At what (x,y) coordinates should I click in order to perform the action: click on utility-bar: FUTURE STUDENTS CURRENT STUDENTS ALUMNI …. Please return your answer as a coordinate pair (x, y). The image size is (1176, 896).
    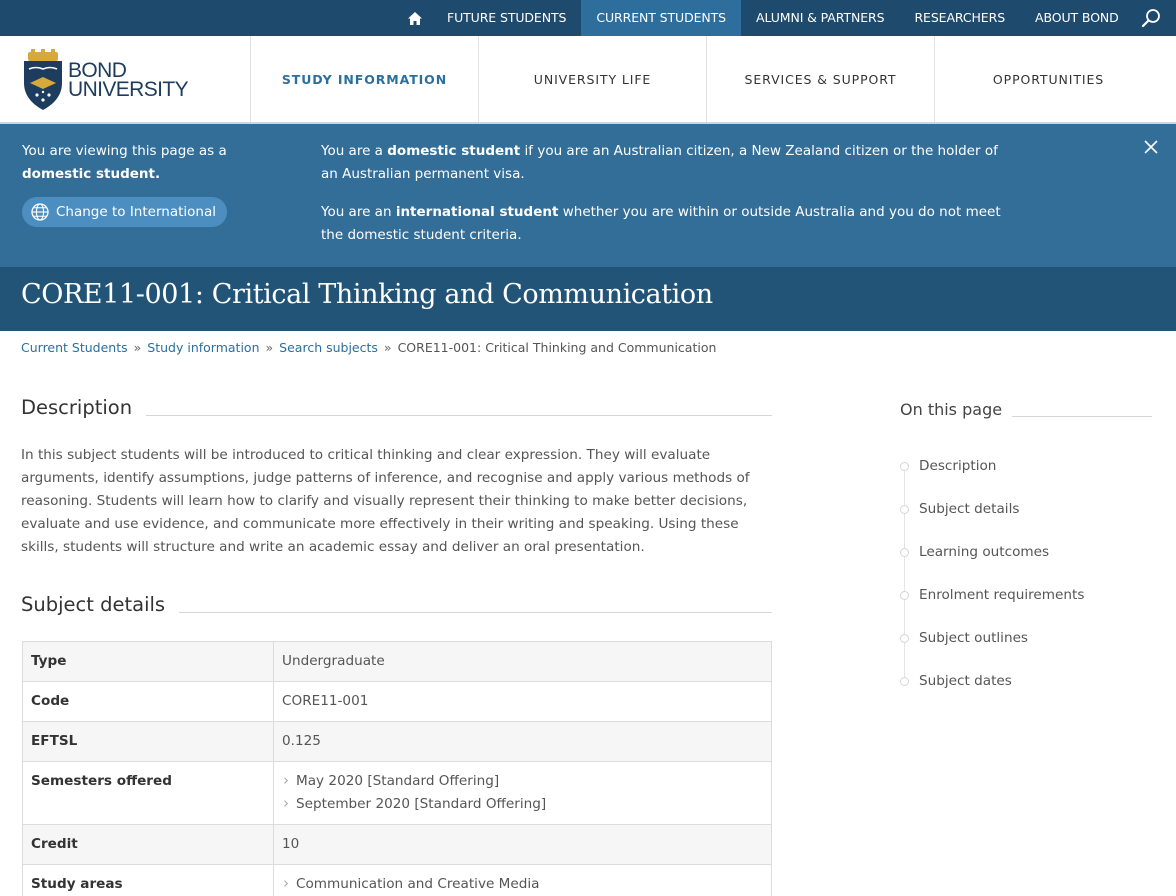
    Looking at the image, I should click on (588, 18).